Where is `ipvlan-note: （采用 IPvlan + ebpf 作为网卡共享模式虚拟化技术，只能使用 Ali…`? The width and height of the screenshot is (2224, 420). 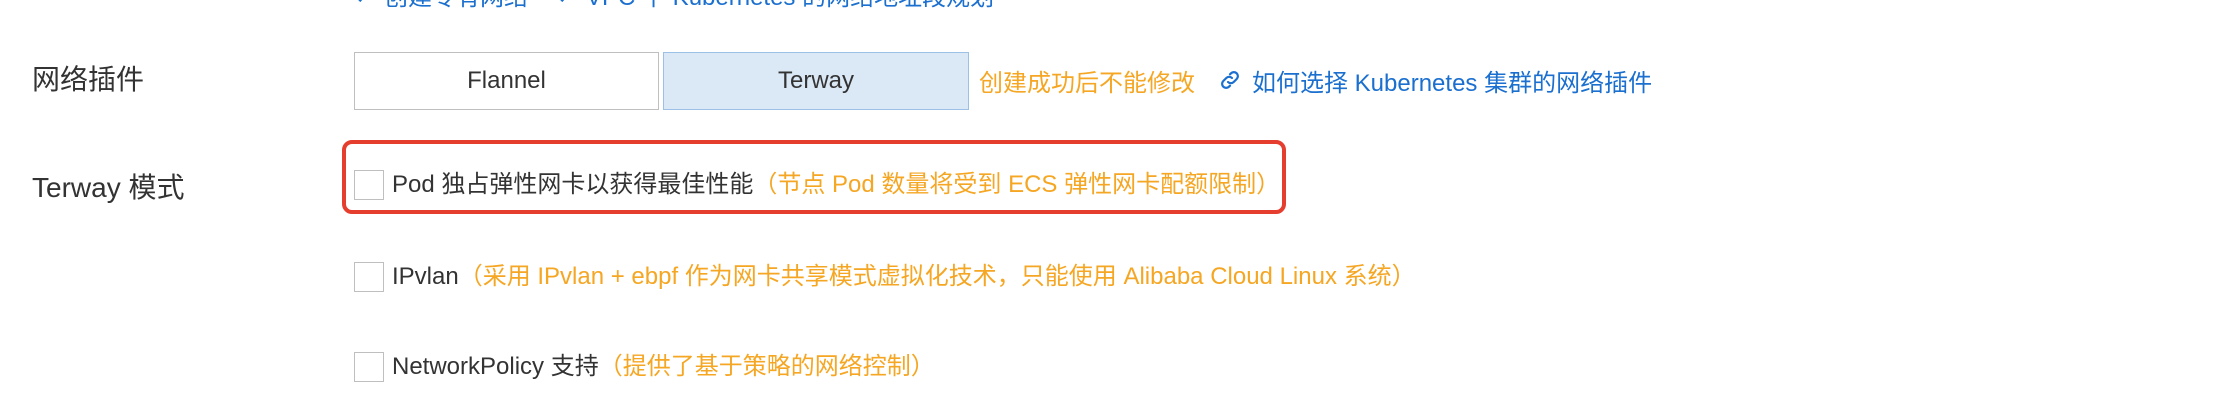 ipvlan-note: （采用 IPvlan + ebpf 作为网卡共享模式虚拟化技术，只能使用 Ali… is located at coordinates (937, 276).